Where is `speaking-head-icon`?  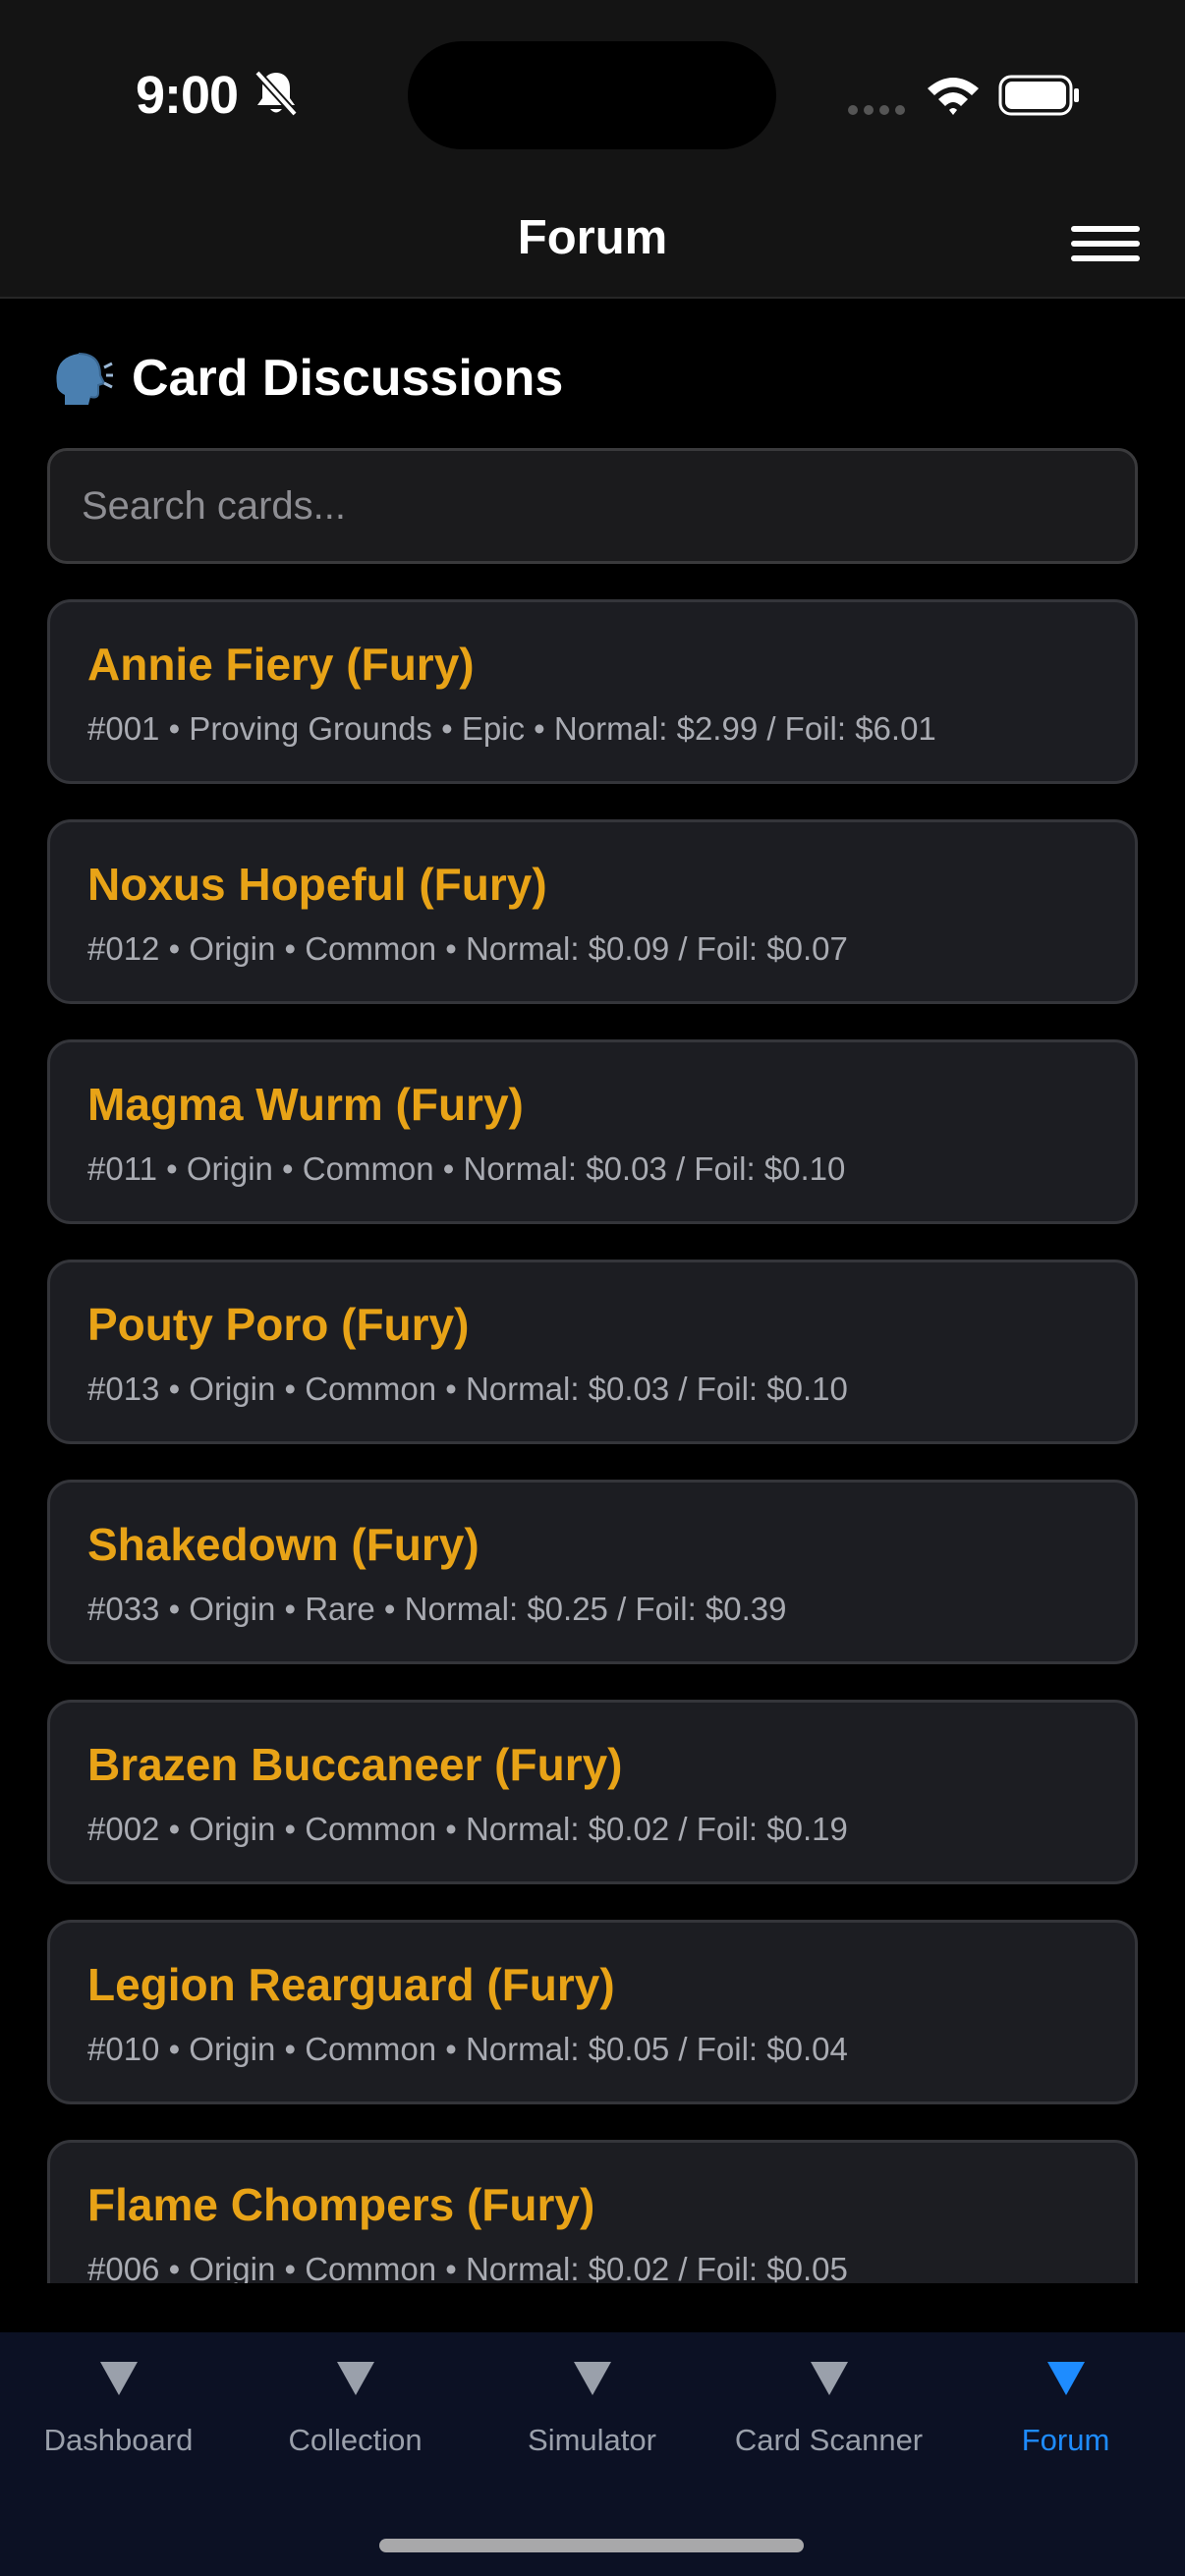 speaking-head-icon is located at coordinates (84, 379).